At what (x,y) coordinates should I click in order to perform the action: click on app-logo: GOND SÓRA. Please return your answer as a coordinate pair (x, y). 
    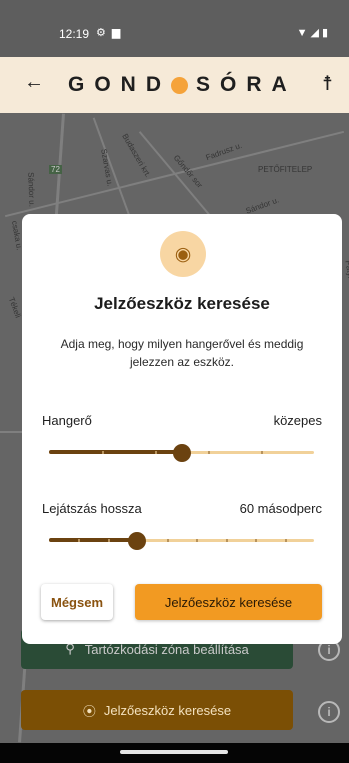
    Looking at the image, I should click on (182, 85).